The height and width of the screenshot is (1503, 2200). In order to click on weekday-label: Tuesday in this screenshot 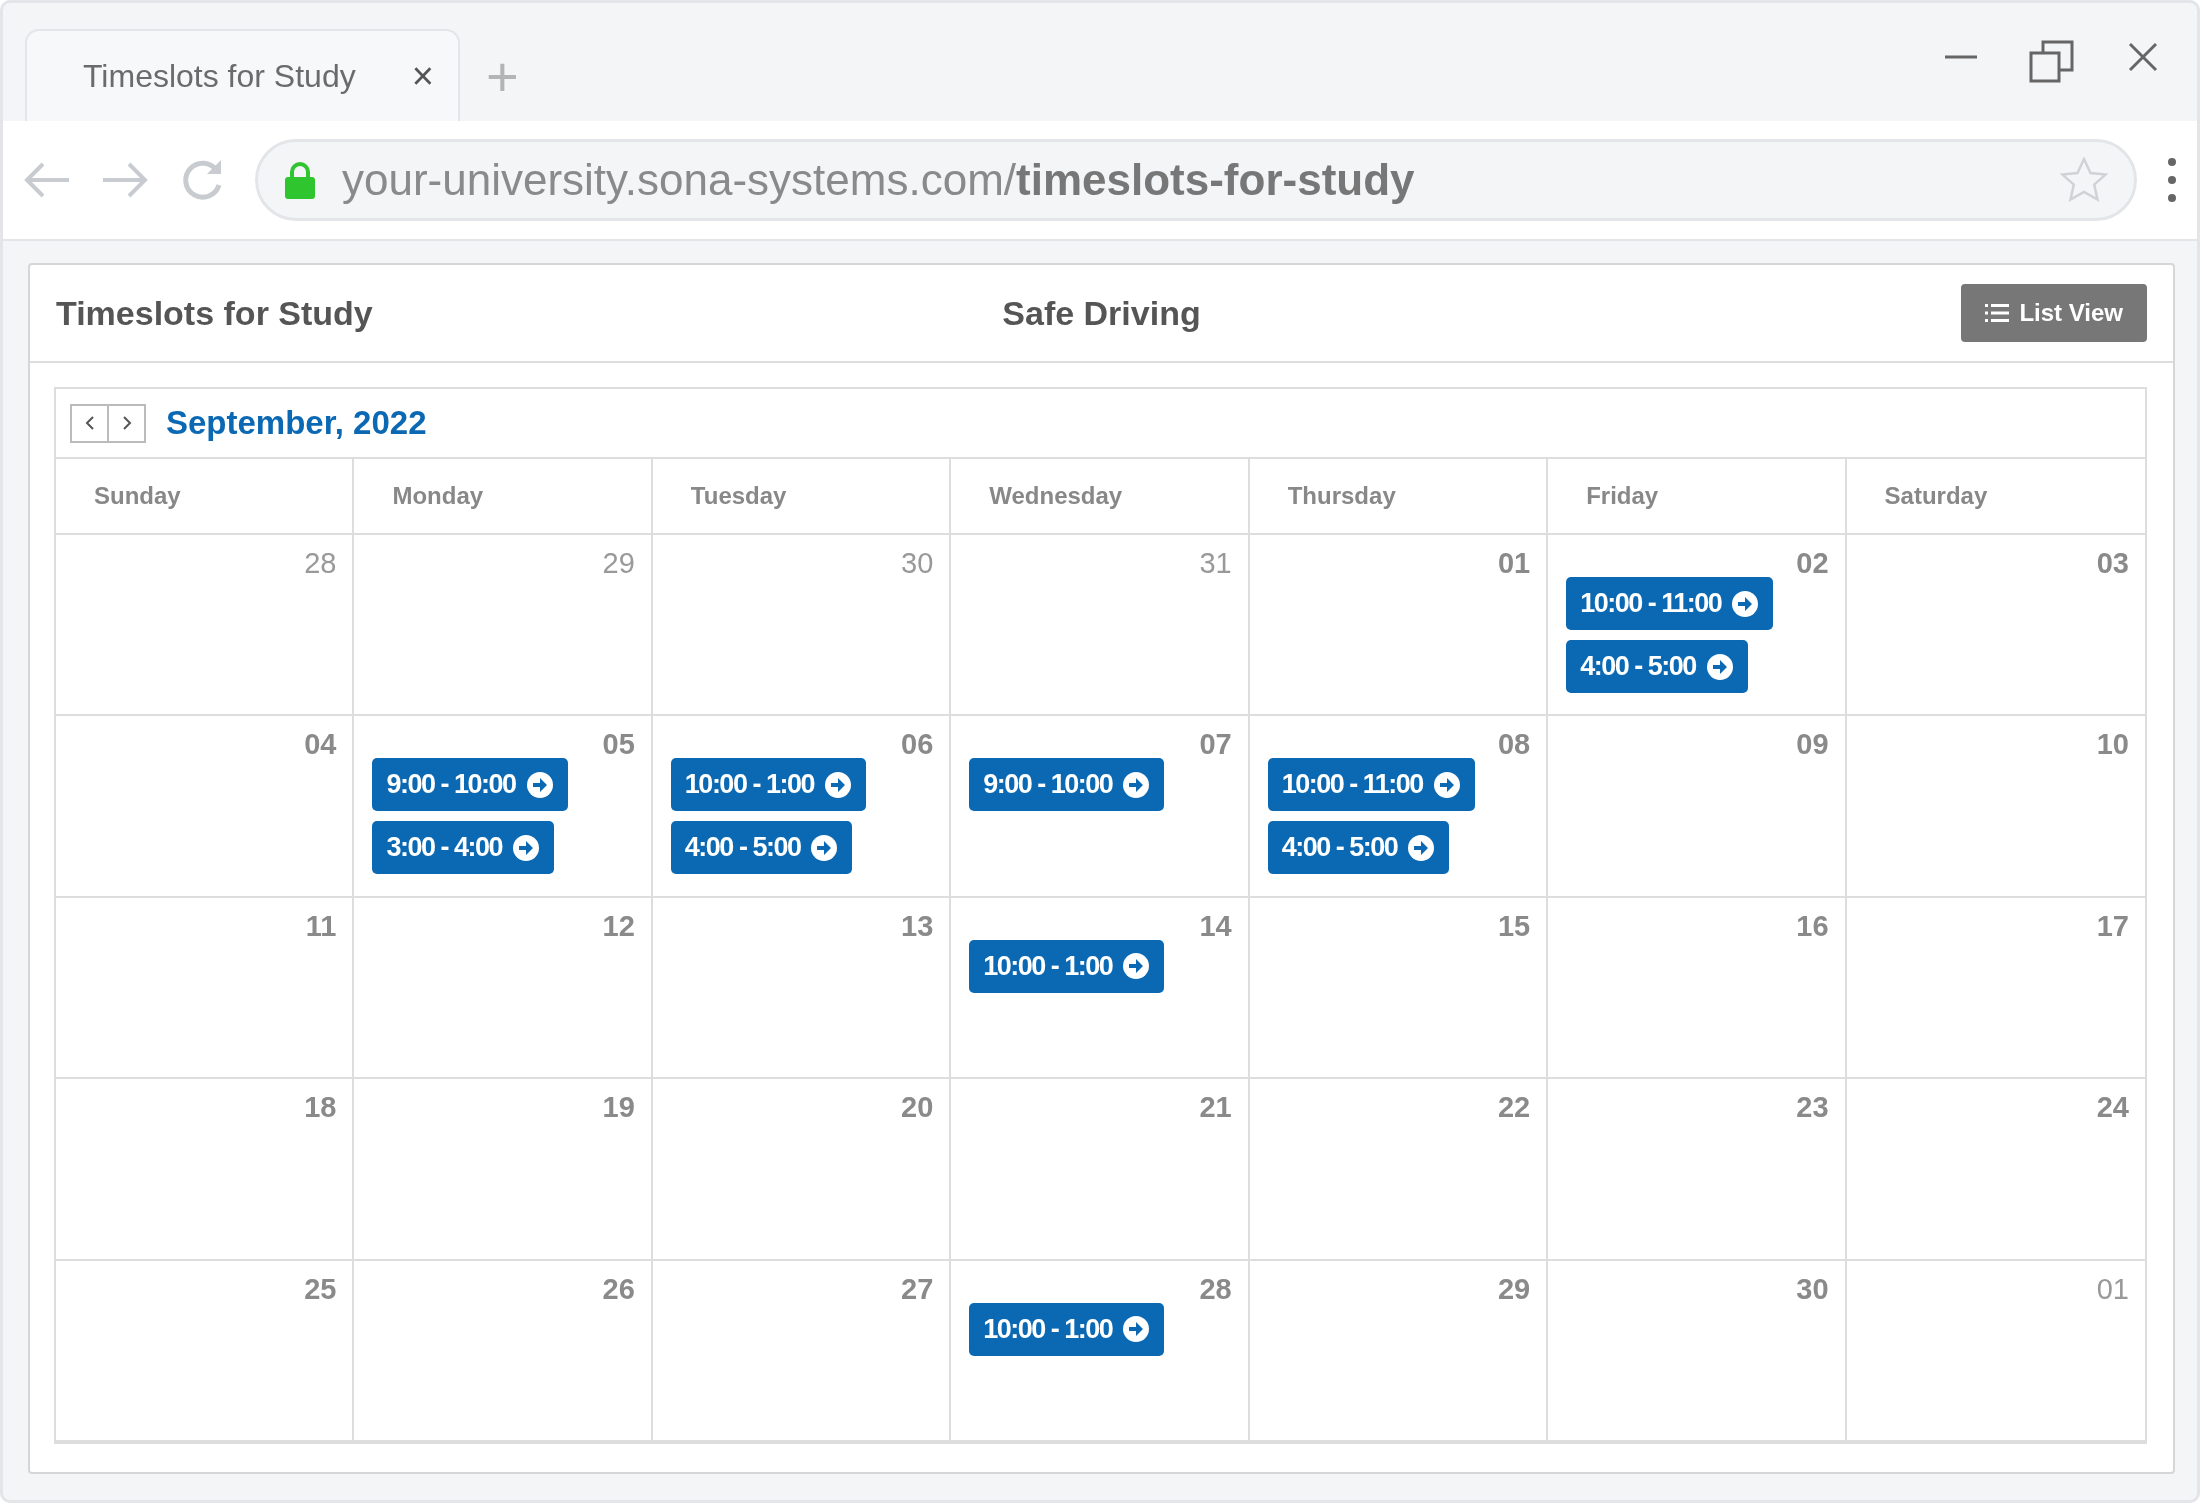, I will do `click(738, 496)`.